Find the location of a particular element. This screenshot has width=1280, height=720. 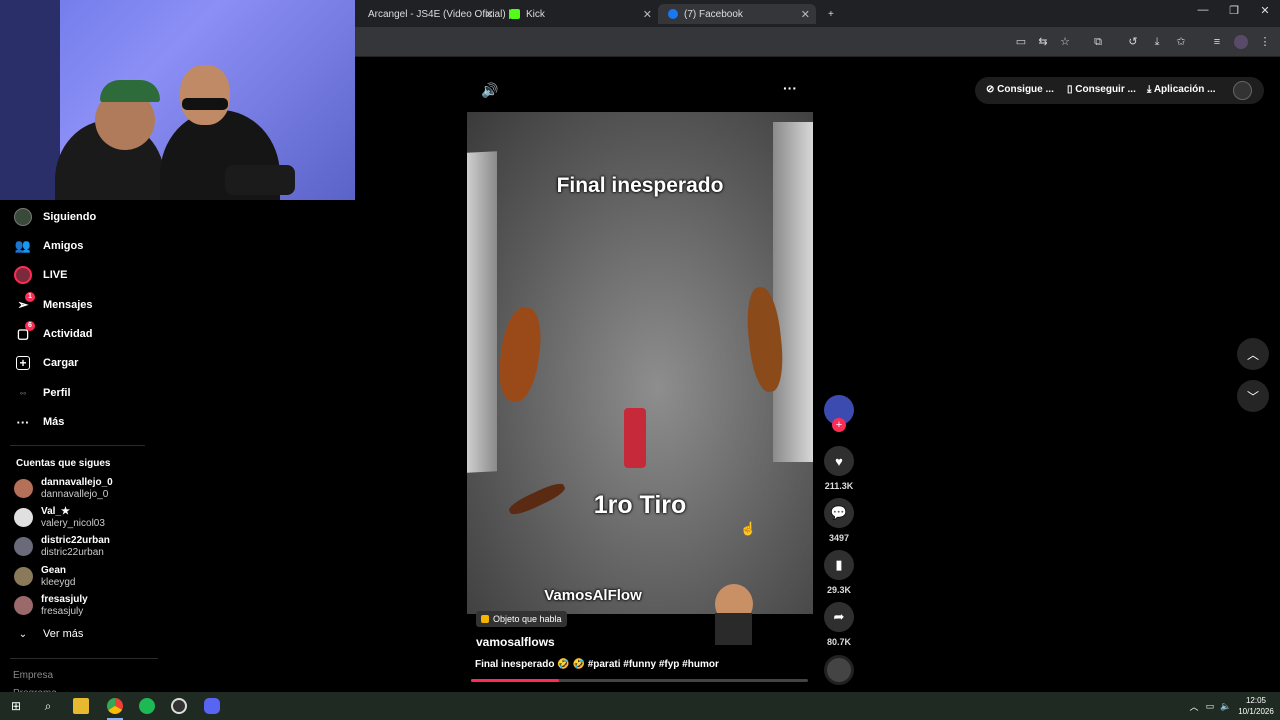

account-item: Val_★ valery_nicol03 is located at coordinates (59, 517).